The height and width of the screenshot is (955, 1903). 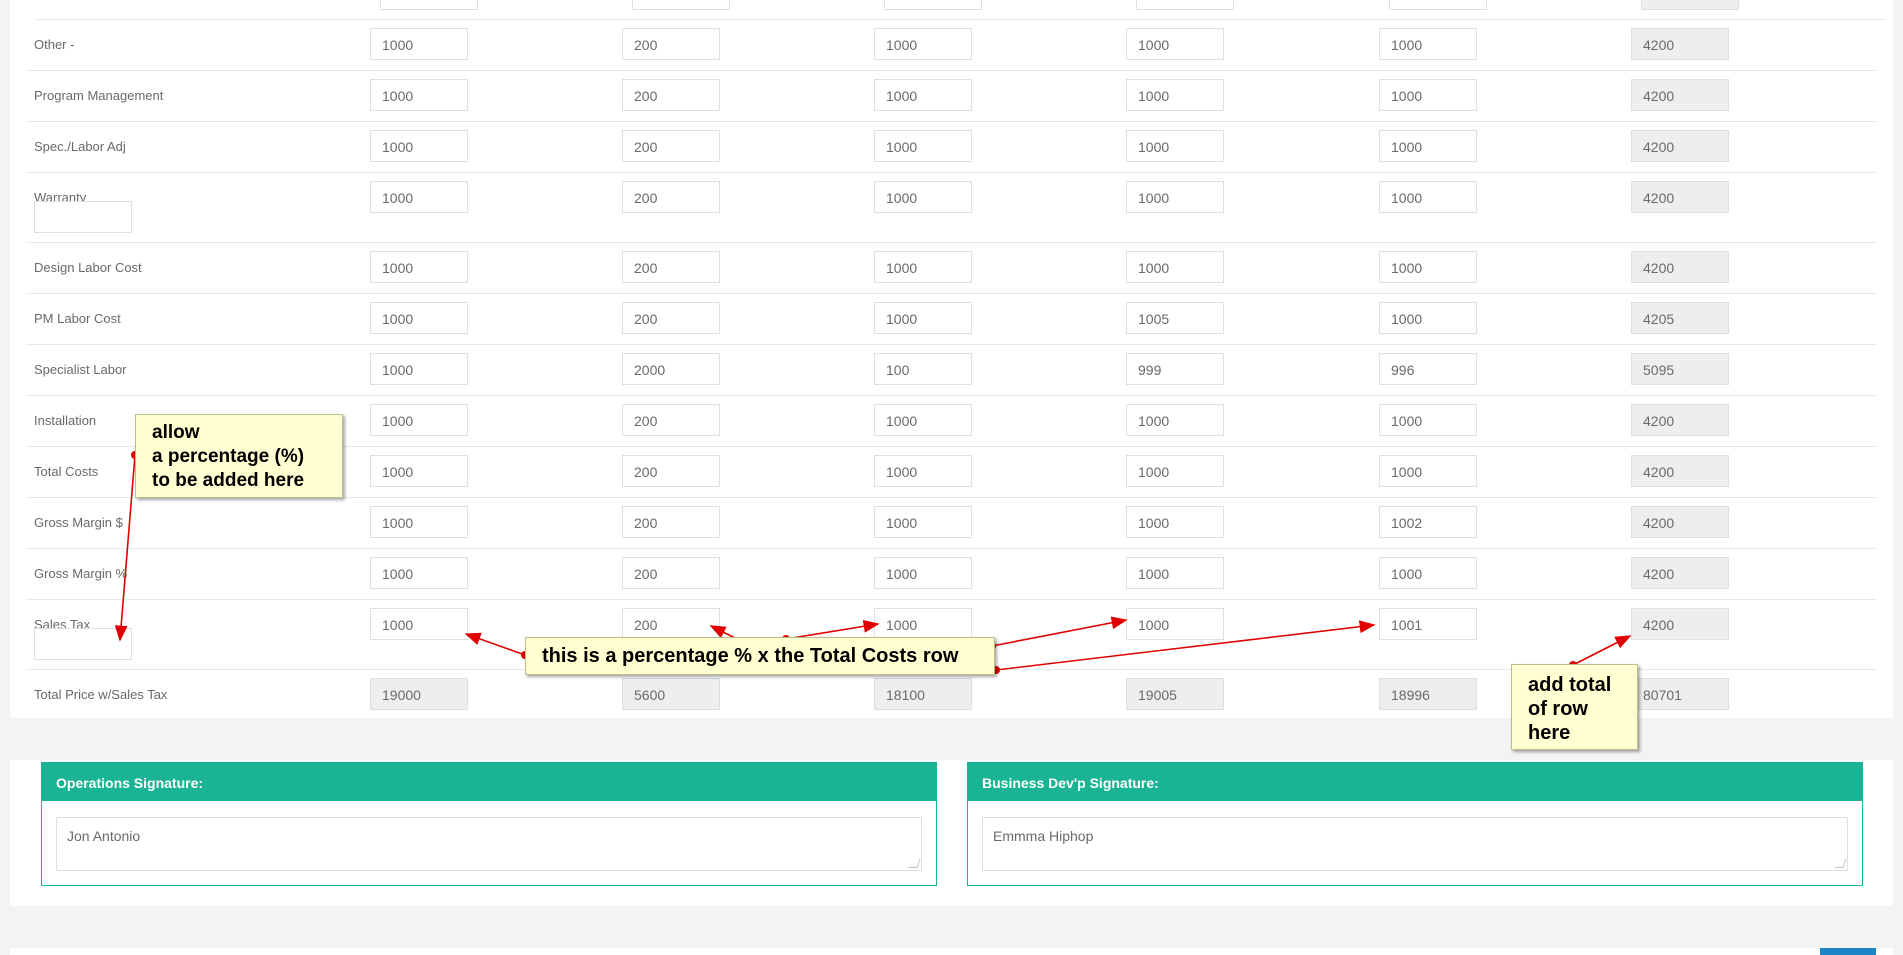 What do you see at coordinates (1415, 844) in the screenshot?
I see `business-signature-field: Emmma Hiphop` at bounding box center [1415, 844].